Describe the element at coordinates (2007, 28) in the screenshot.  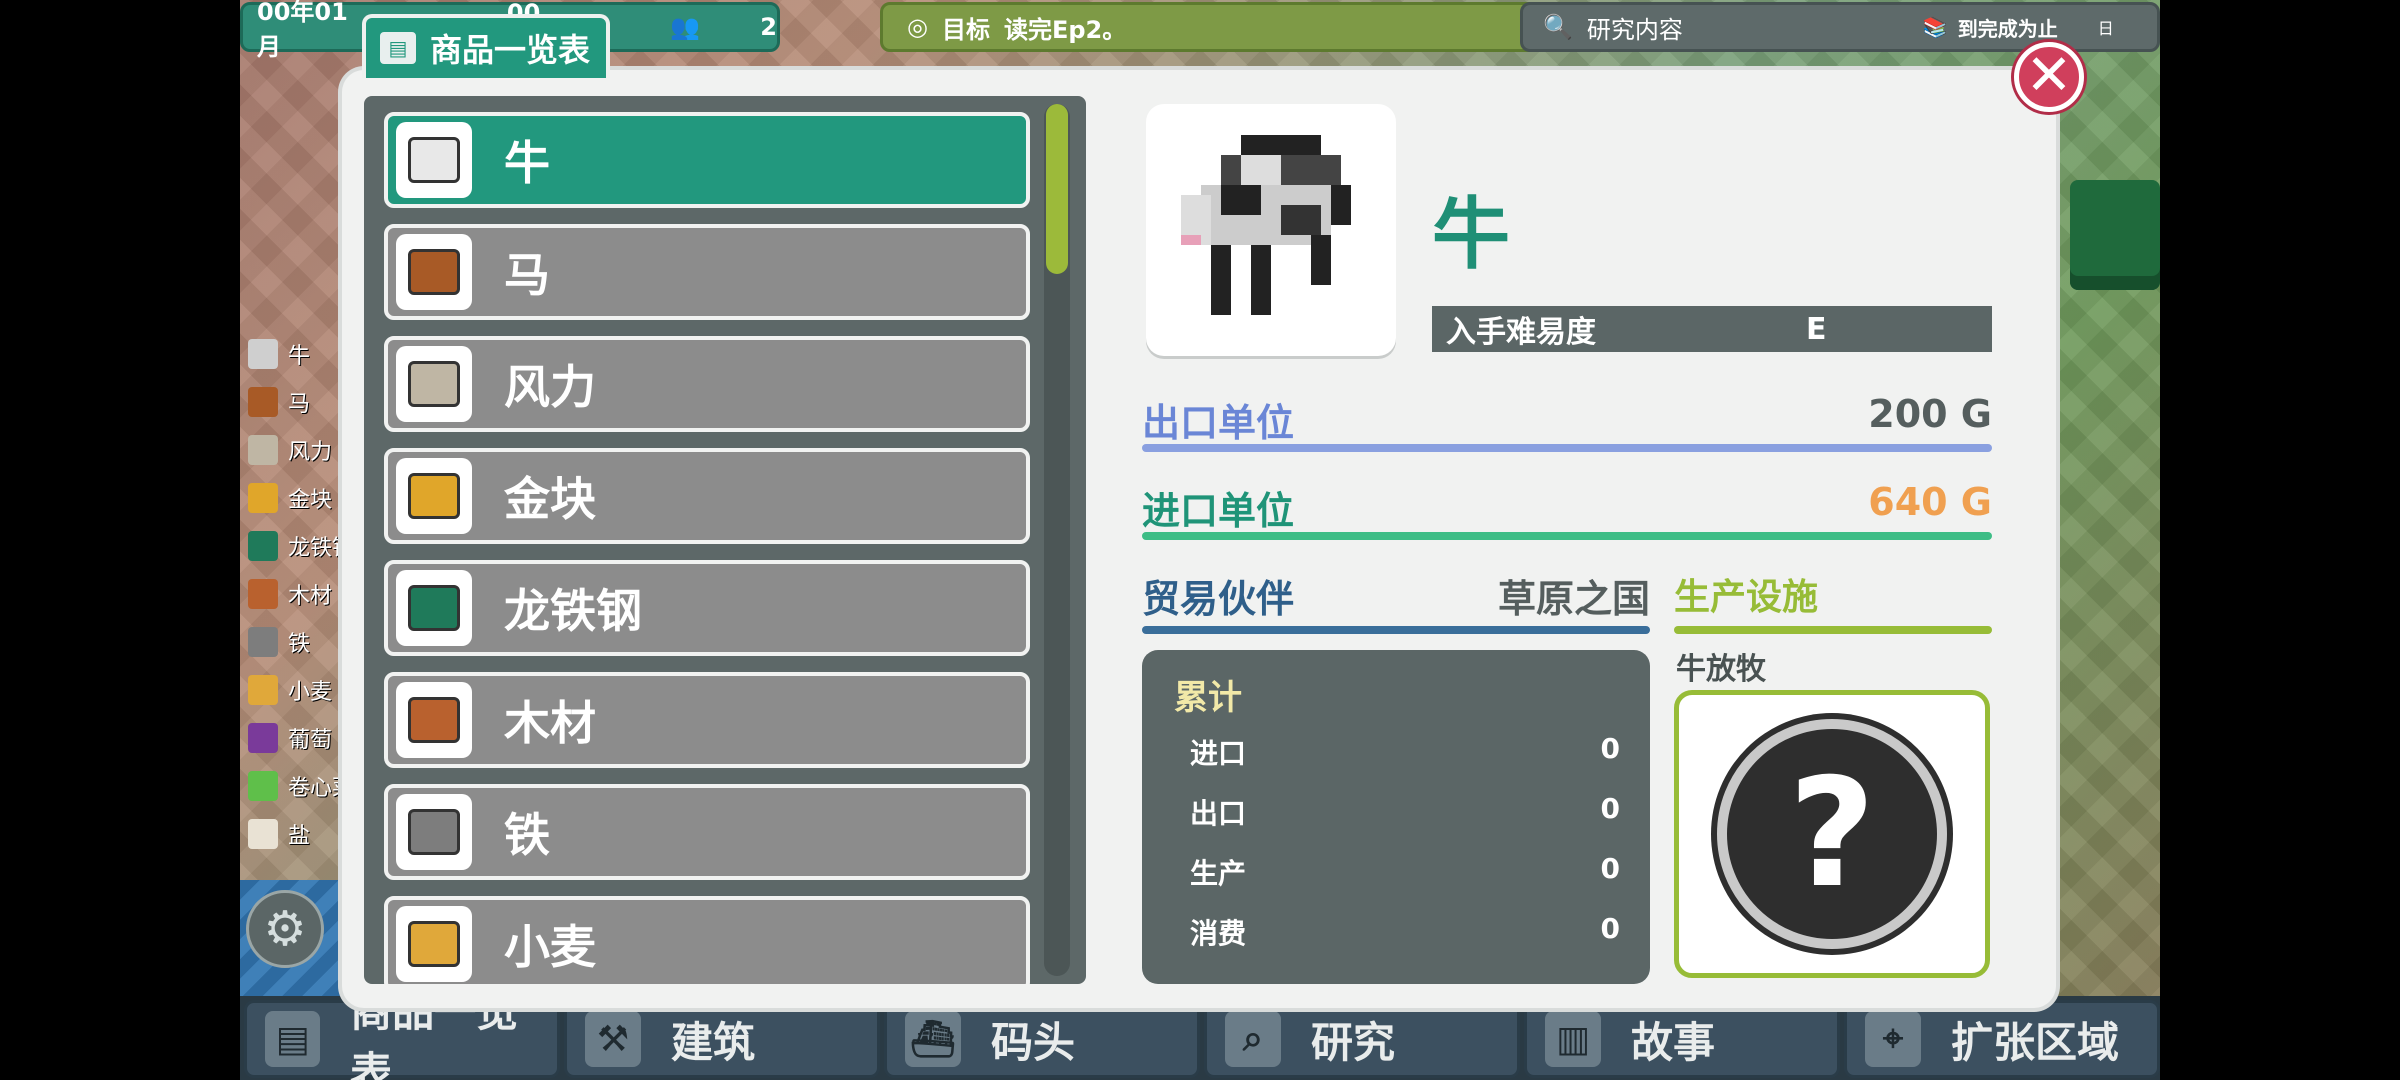
I see `research-status: 到完成为止` at that location.